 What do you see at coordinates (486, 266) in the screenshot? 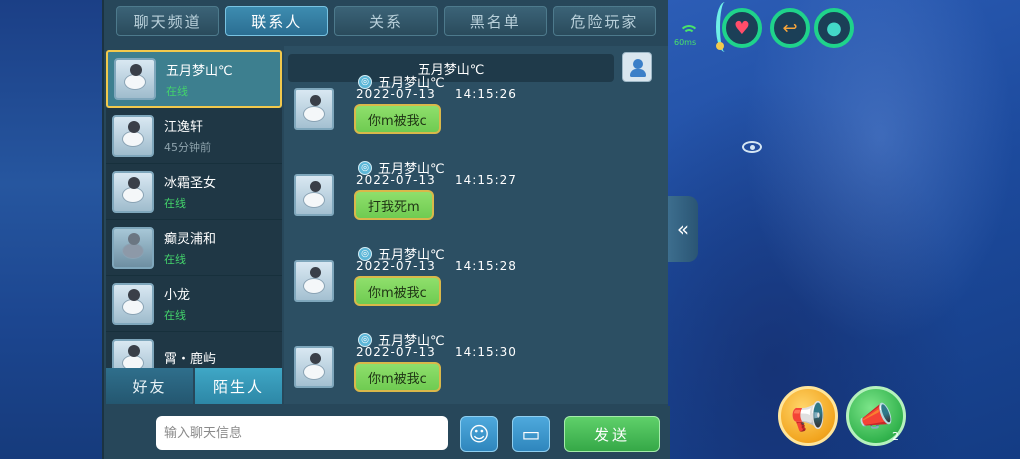
I see `message-clock: 14:15:28` at bounding box center [486, 266].